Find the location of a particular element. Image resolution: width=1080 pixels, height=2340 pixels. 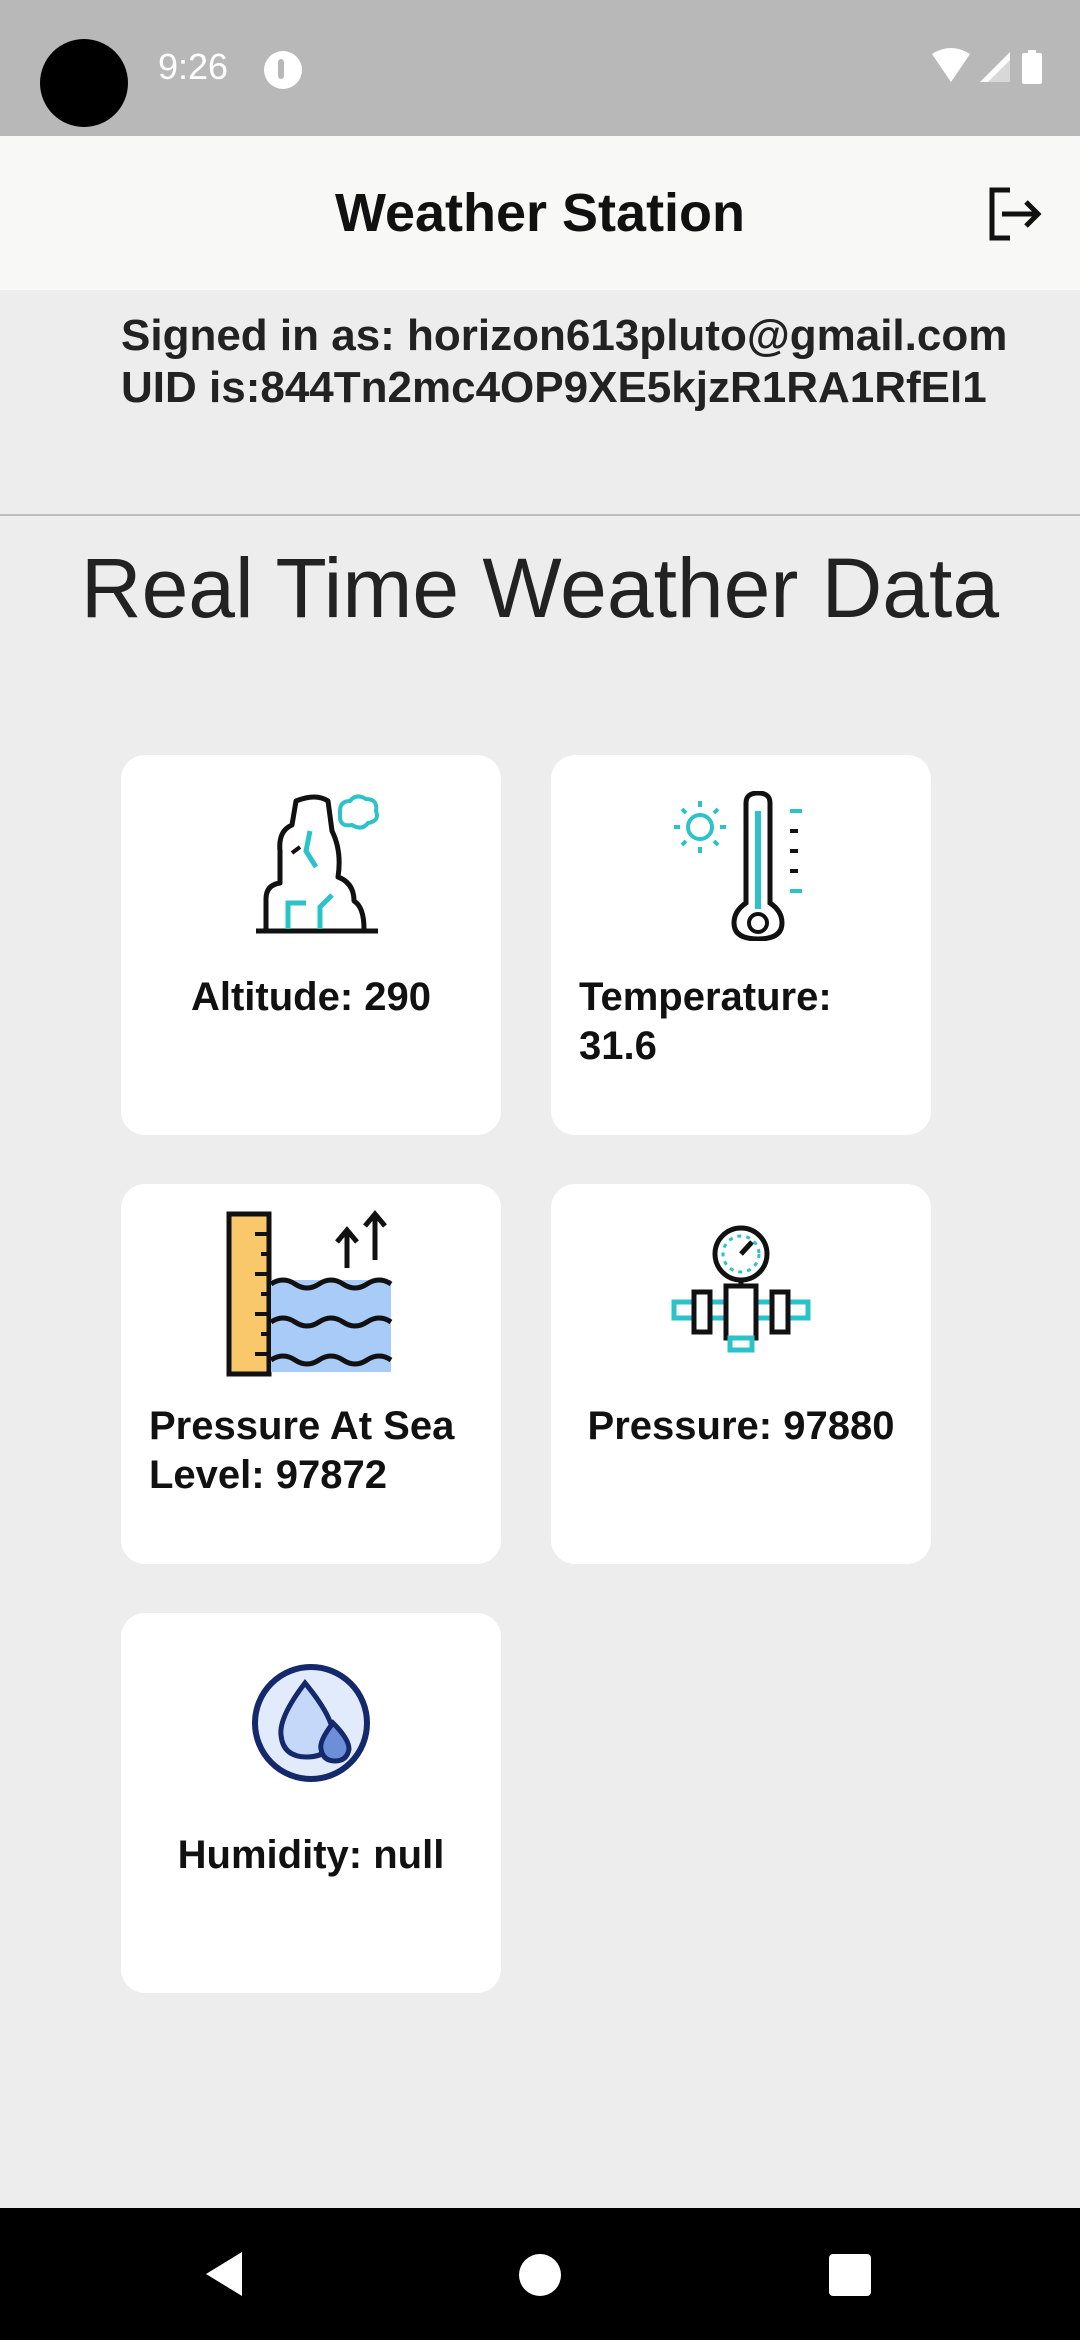

humidity-card: Humidity: null is located at coordinates (311, 1803).